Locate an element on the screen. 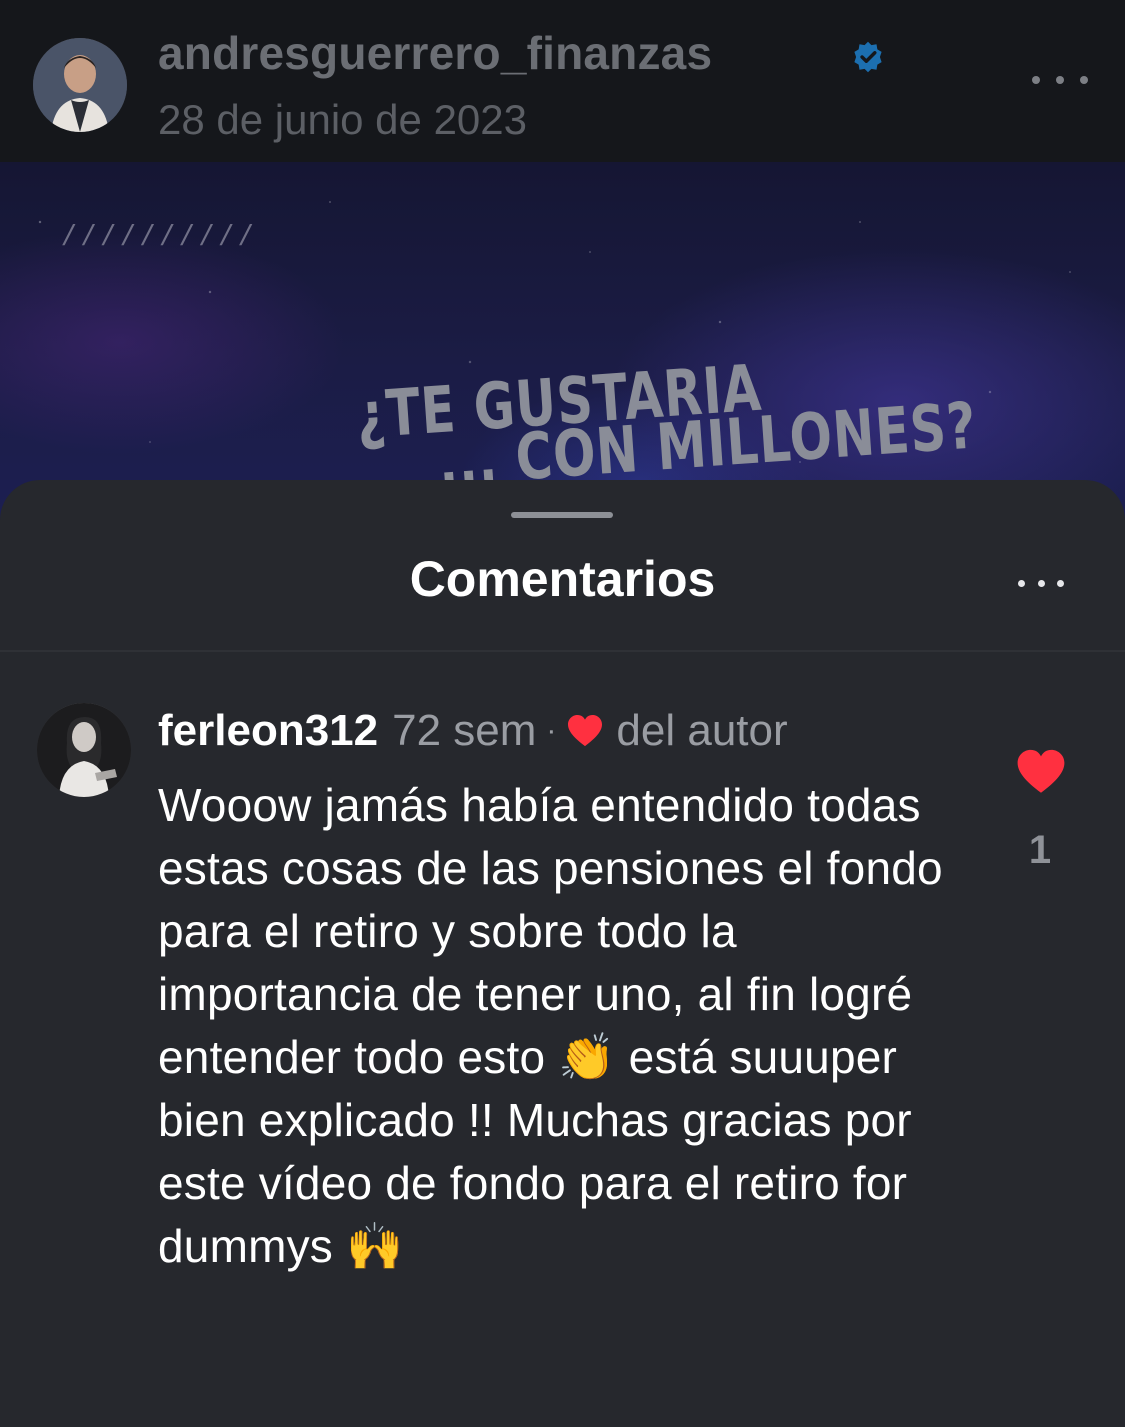 The height and width of the screenshot is (1427, 1125). sheet-title: Comentarios is located at coordinates (562, 579).